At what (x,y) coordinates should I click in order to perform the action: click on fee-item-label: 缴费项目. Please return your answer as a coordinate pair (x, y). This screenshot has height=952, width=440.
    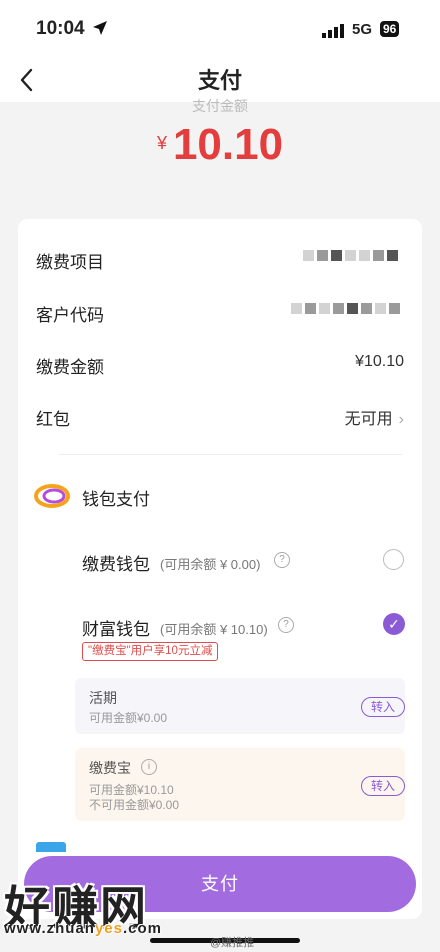
    Looking at the image, I should click on (70, 262).